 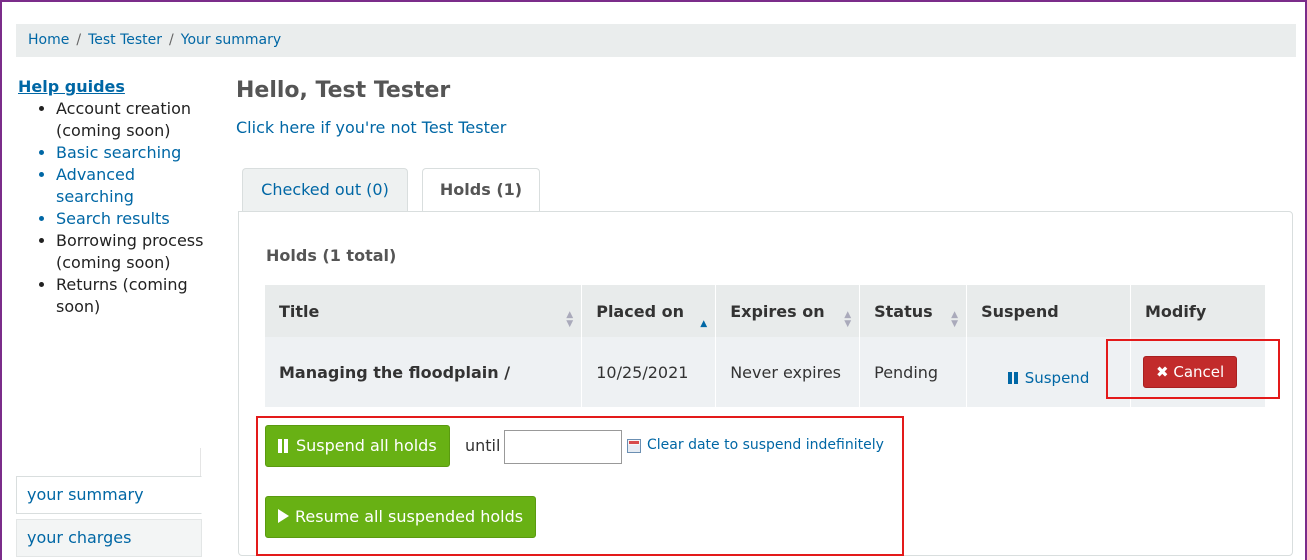 I want to click on suspend-cell: Suspend, so click(x=1048, y=372).